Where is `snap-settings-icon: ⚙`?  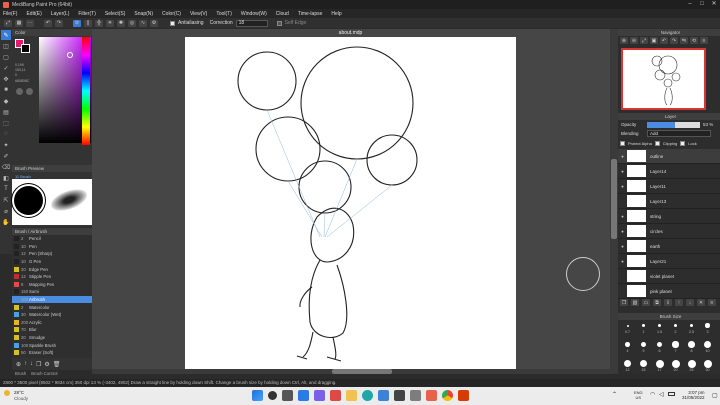 snap-settings-icon: ⚙ is located at coordinates (154, 23).